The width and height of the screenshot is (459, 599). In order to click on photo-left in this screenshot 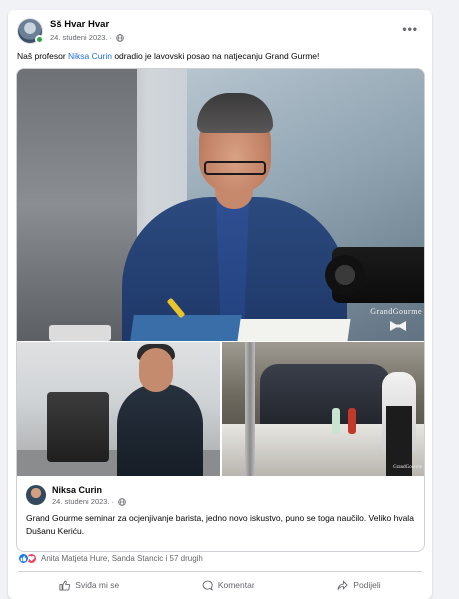, I will do `click(118, 409)`.